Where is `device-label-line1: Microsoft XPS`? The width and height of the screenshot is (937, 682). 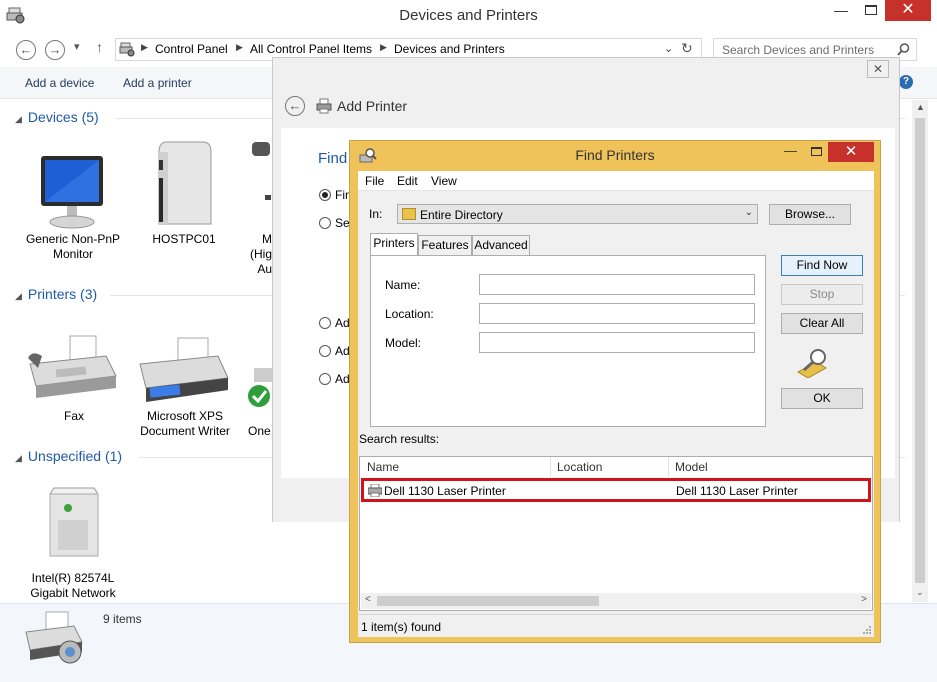 device-label-line1: Microsoft XPS is located at coordinates (185, 416).